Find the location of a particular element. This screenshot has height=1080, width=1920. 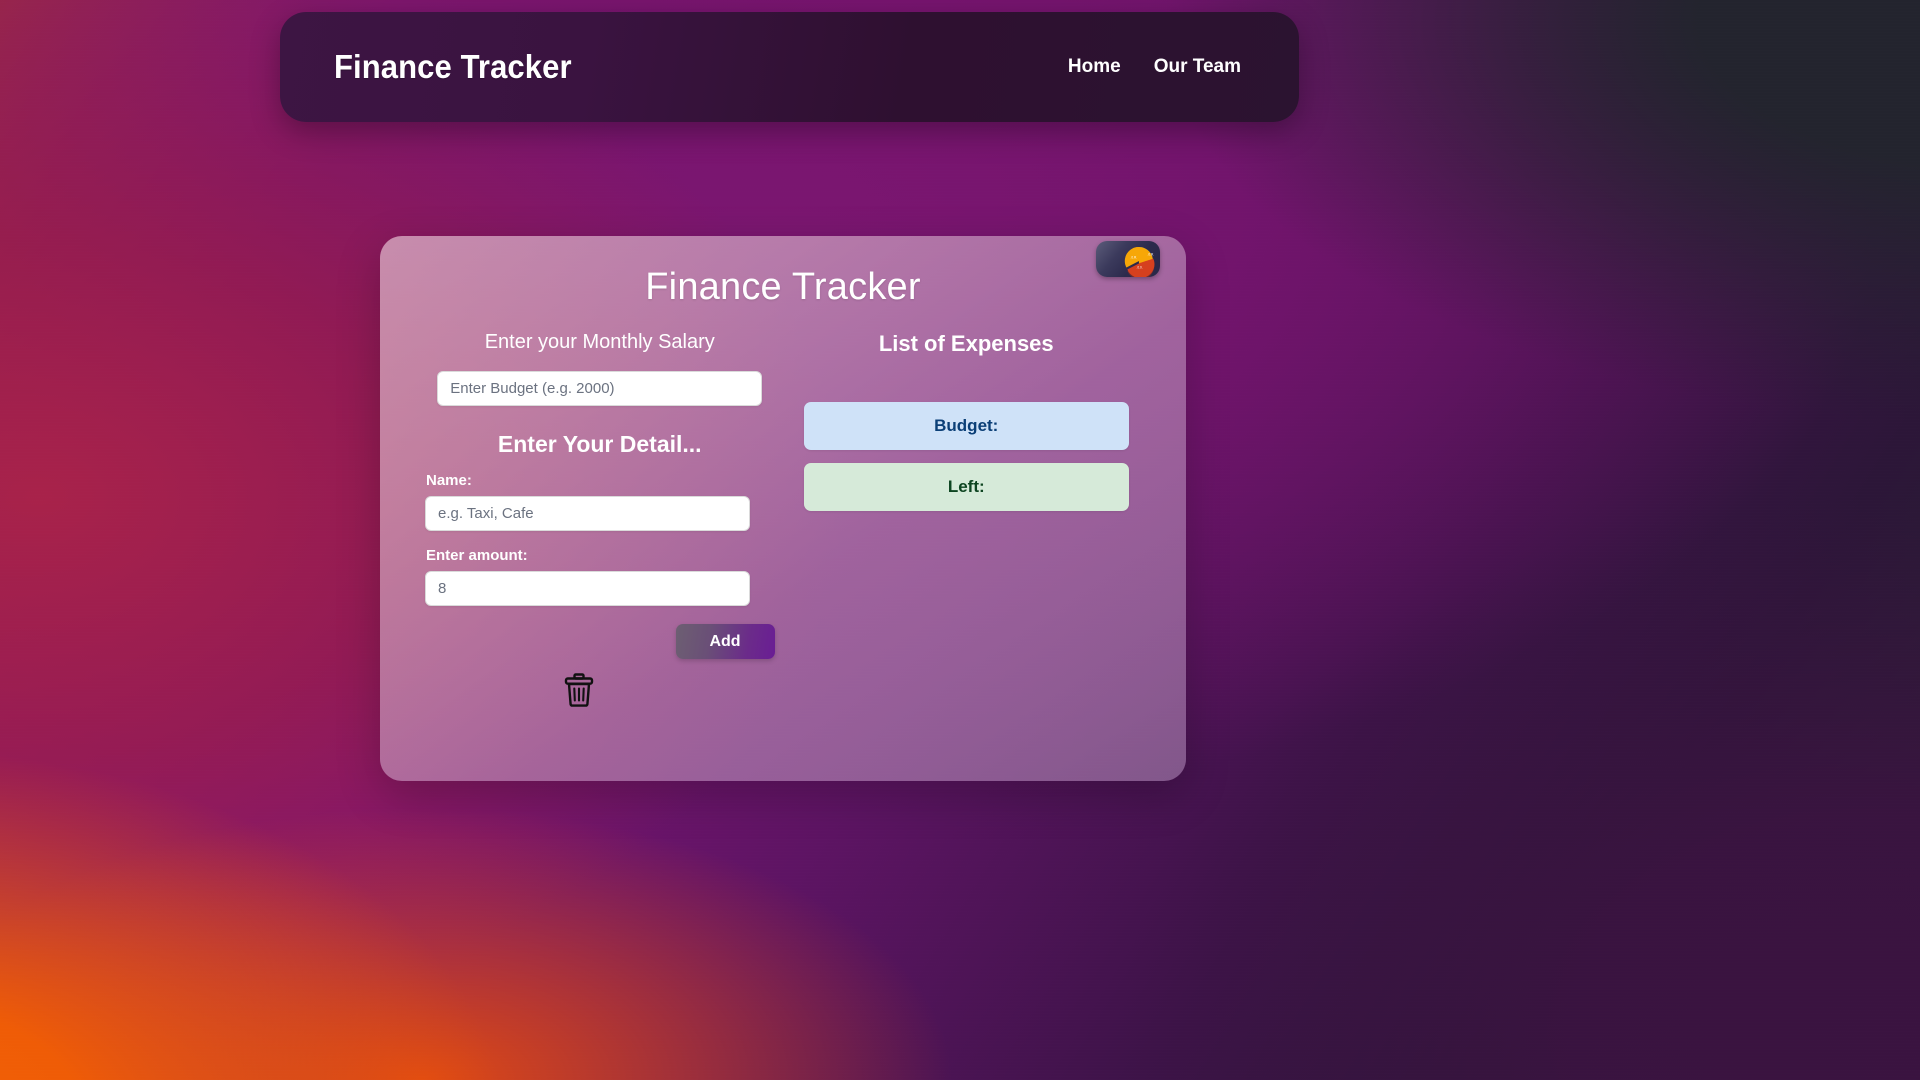

page-title: Finance Tracker is located at coordinates (783, 287).